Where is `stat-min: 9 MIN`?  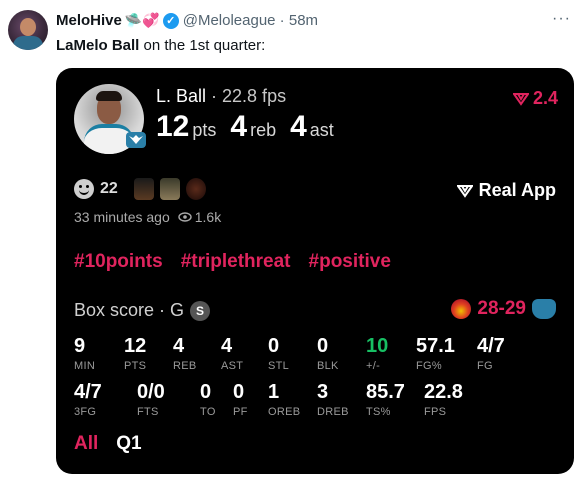 stat-min: 9 MIN is located at coordinates (84, 353).